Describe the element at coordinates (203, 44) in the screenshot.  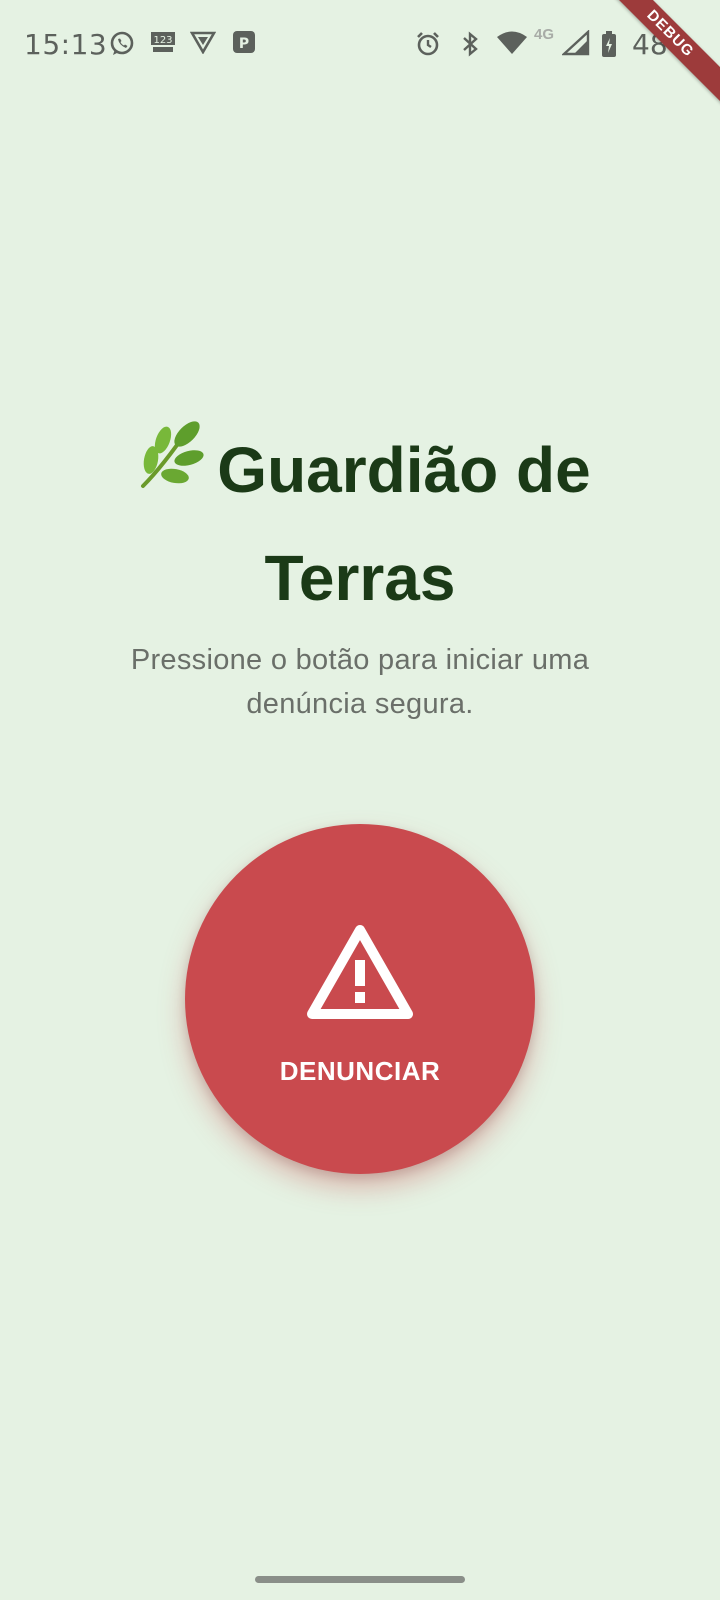
I see `vpn-shield-icon` at that location.